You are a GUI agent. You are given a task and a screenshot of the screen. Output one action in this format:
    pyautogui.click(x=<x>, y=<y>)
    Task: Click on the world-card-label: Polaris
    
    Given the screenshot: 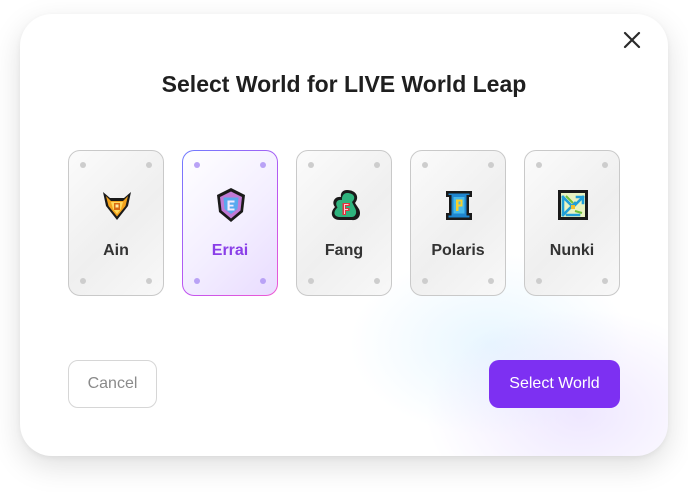 What is the action you would take?
    pyautogui.click(x=458, y=250)
    